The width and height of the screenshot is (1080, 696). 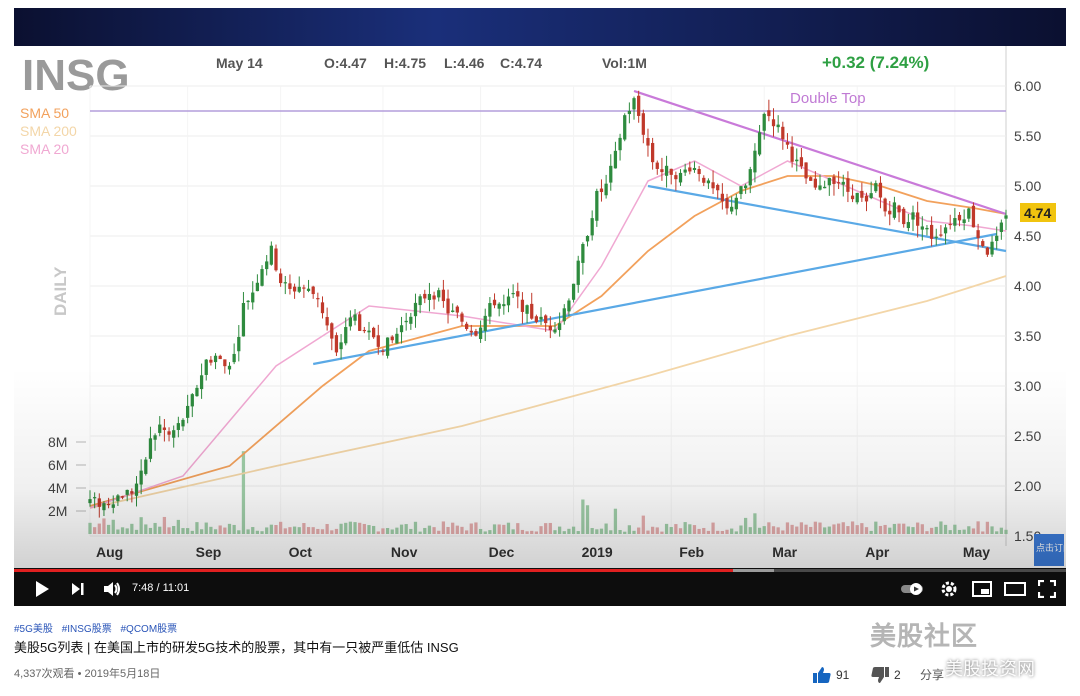 I want to click on volume-icon, so click(x=112, y=589).